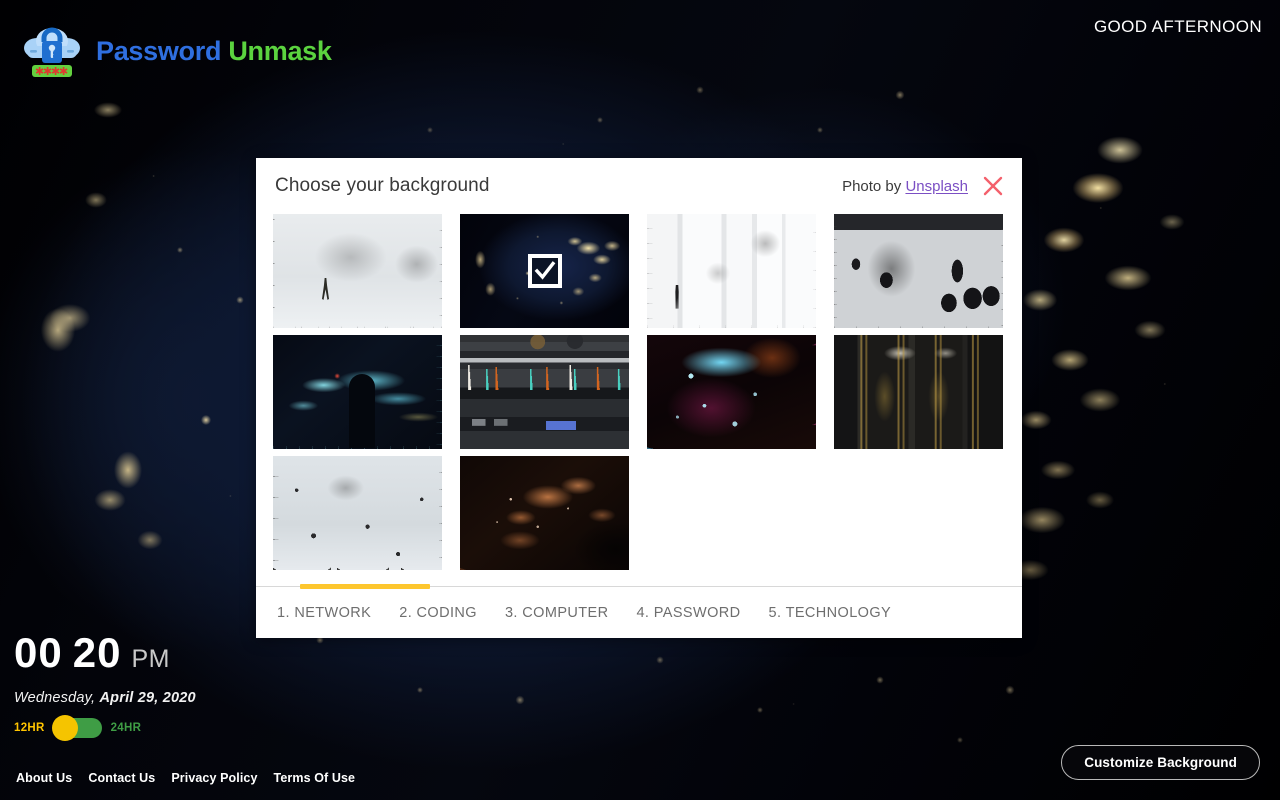 The image size is (1280, 800). What do you see at coordinates (105, 728) in the screenshot?
I see `time-format-toggle-row: 12HR 24HR` at bounding box center [105, 728].